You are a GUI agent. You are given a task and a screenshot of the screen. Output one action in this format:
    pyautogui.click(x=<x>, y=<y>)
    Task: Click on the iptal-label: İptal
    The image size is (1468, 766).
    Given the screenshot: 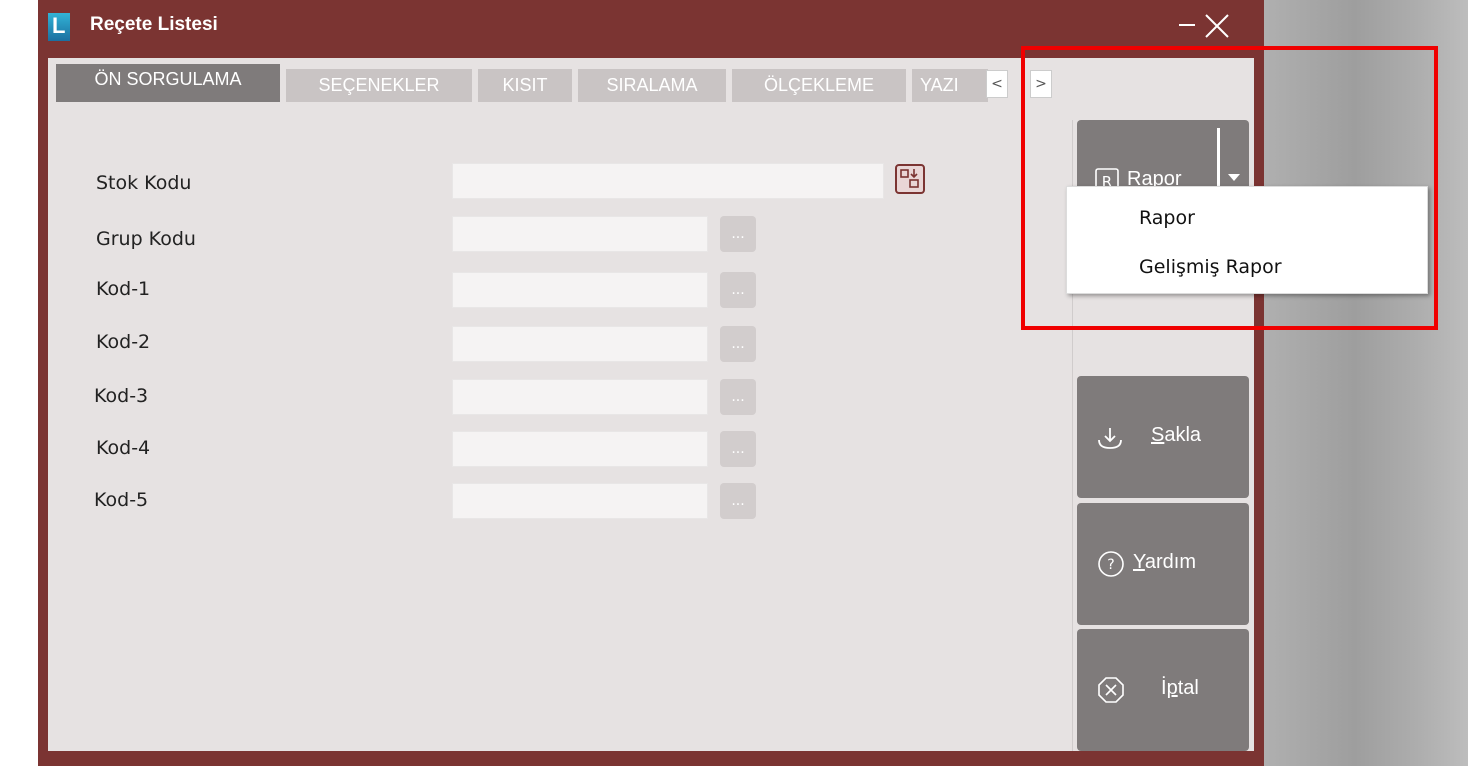 What is the action you would take?
    pyautogui.click(x=1180, y=688)
    